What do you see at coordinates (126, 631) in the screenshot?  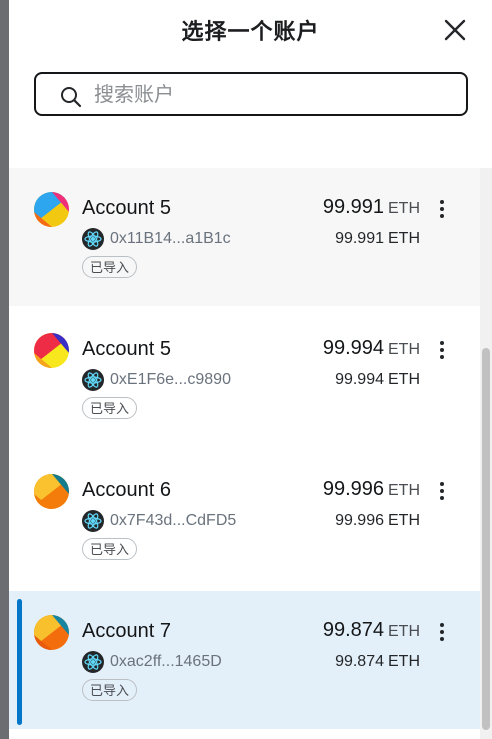 I see `account-name: Account 7` at bounding box center [126, 631].